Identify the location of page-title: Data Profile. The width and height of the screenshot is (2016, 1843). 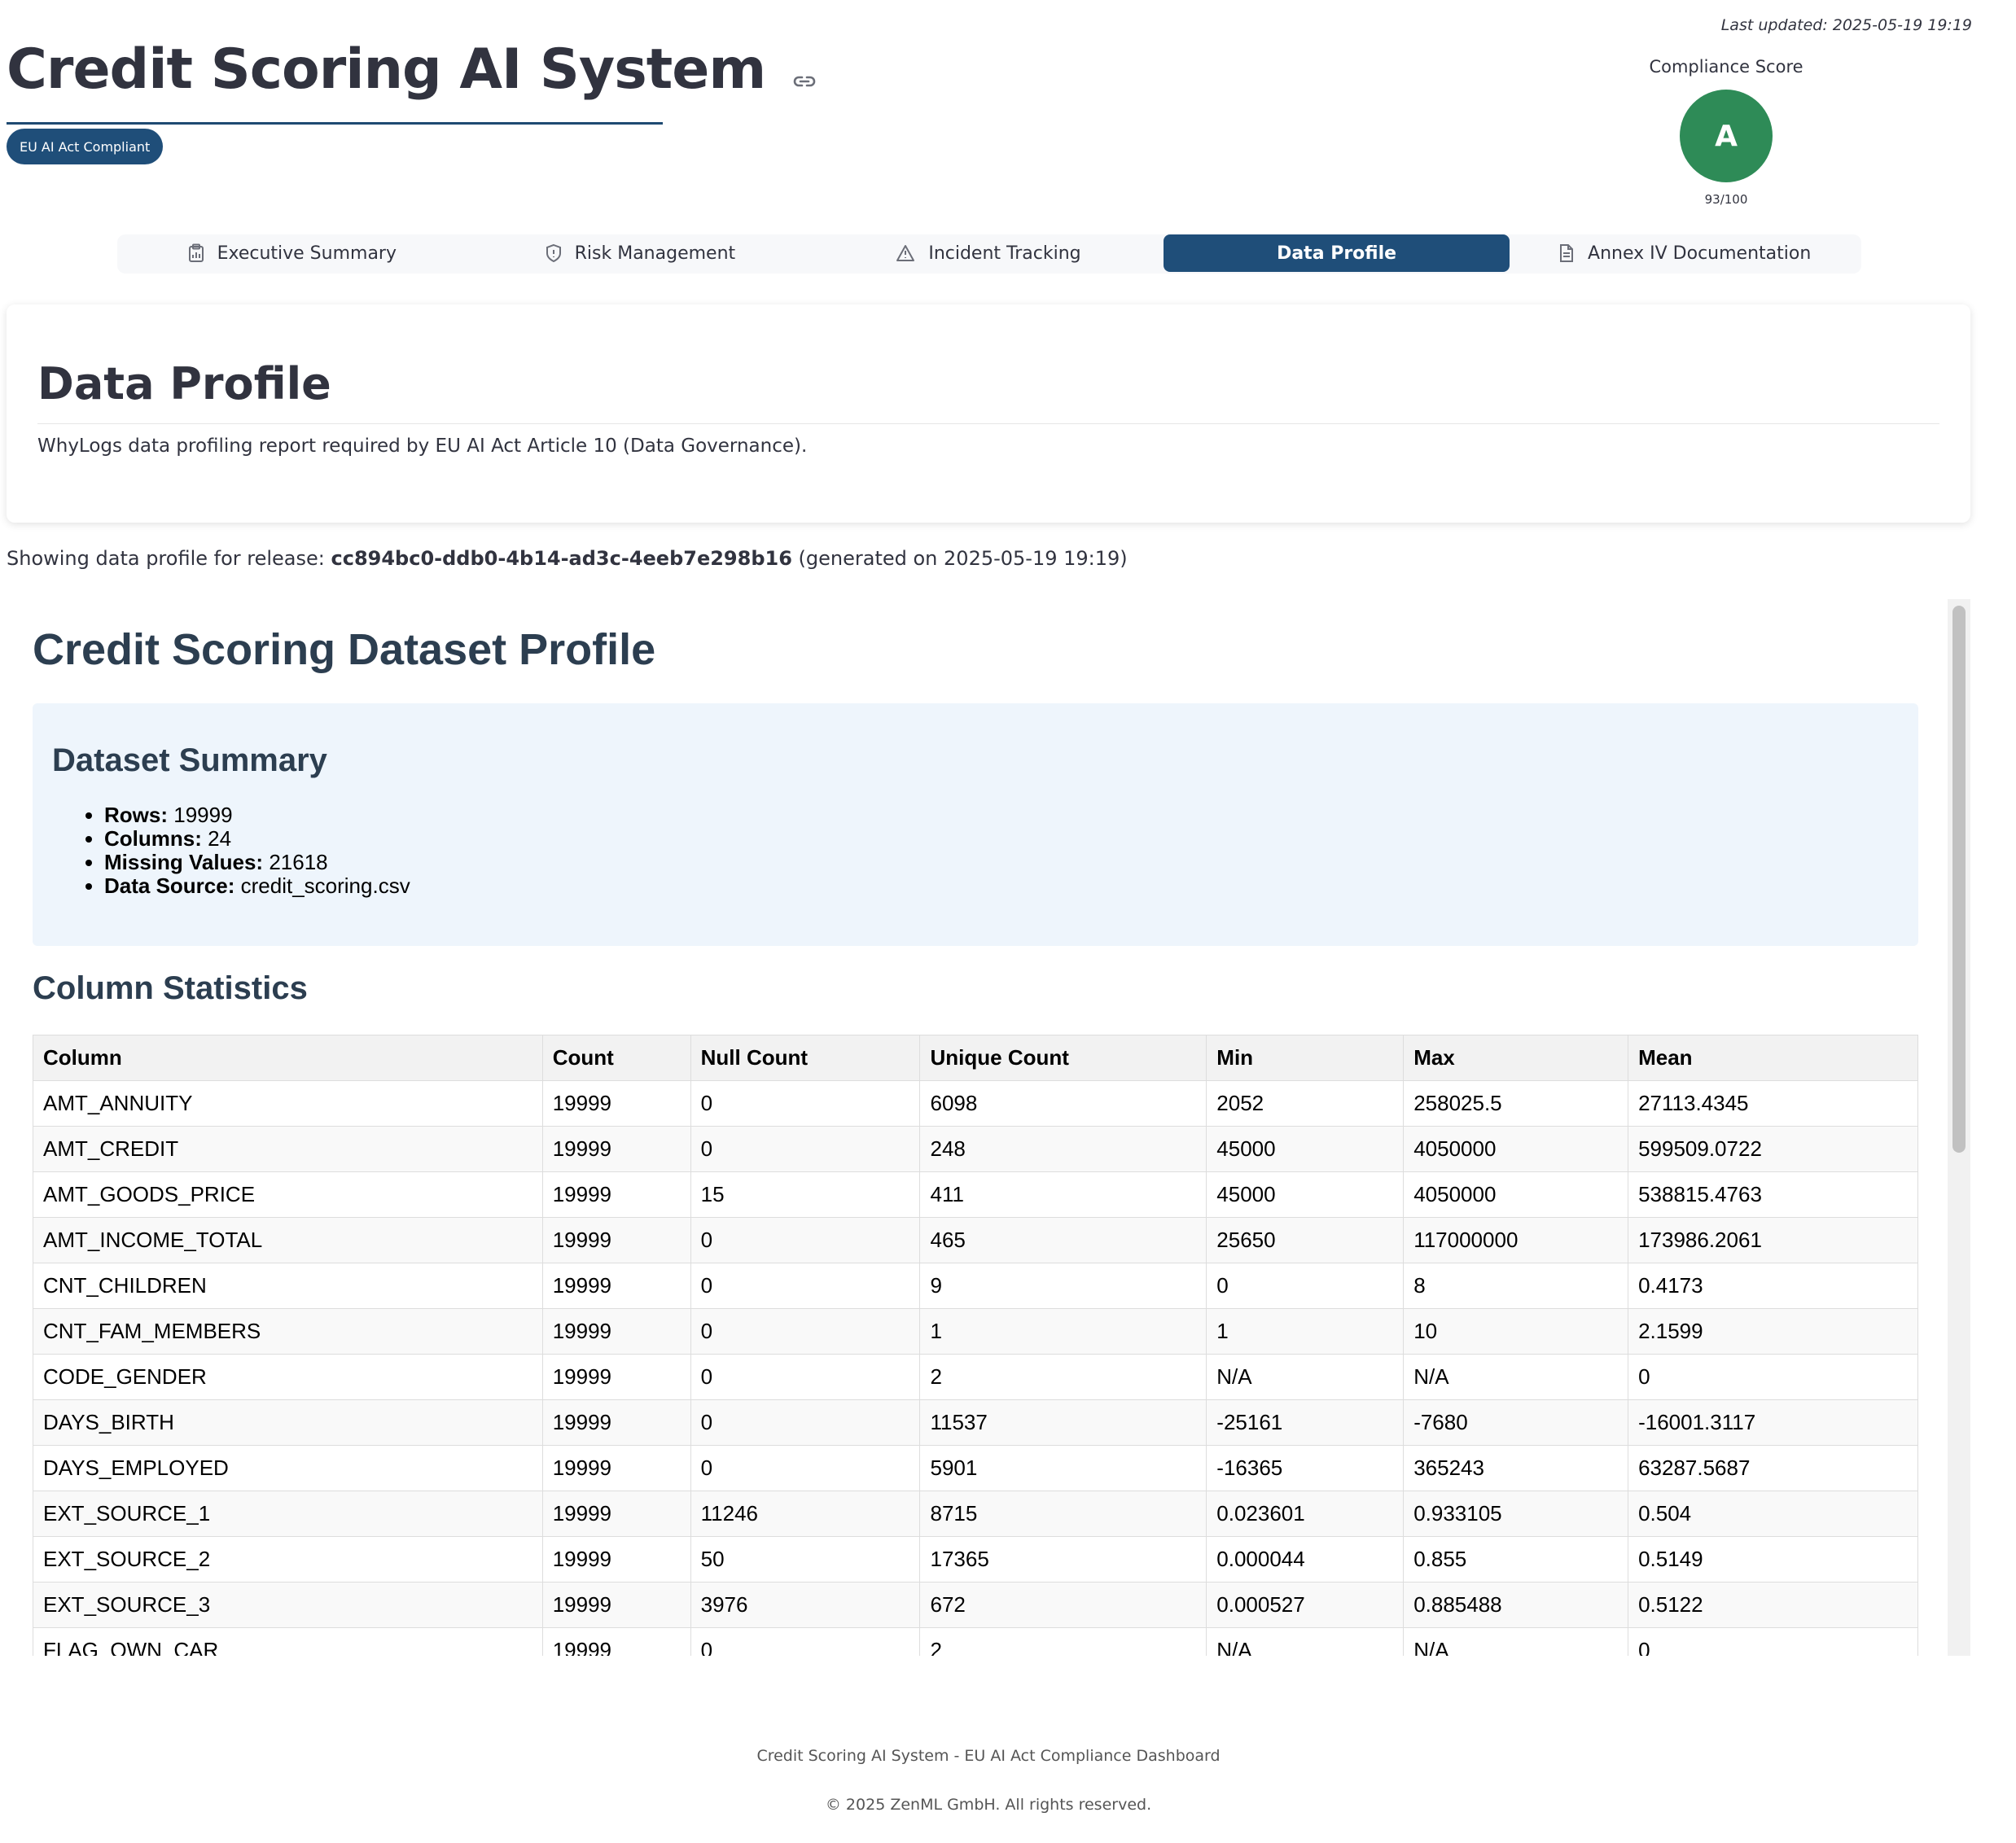
(184, 383).